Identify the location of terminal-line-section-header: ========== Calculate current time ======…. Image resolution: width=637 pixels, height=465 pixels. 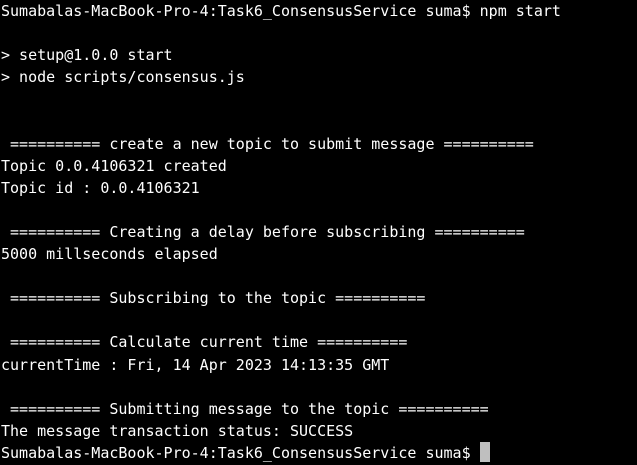
(204, 342).